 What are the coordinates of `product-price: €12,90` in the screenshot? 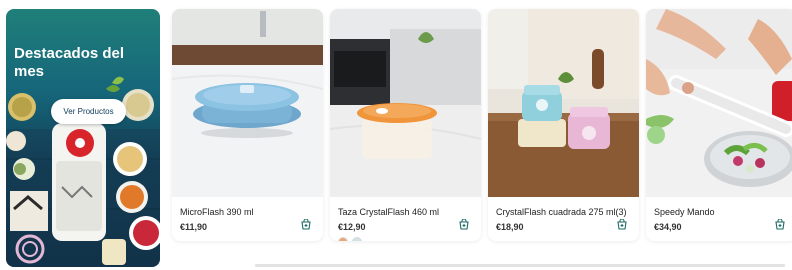 It's located at (352, 227).